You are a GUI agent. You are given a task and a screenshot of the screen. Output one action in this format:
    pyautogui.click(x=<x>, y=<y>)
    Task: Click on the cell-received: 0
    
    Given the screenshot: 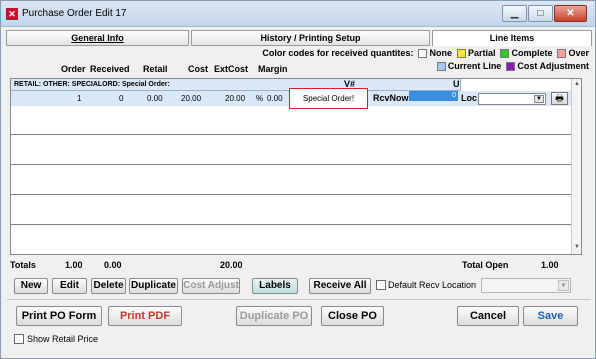 What is the action you would take?
    pyautogui.click(x=121, y=98)
    